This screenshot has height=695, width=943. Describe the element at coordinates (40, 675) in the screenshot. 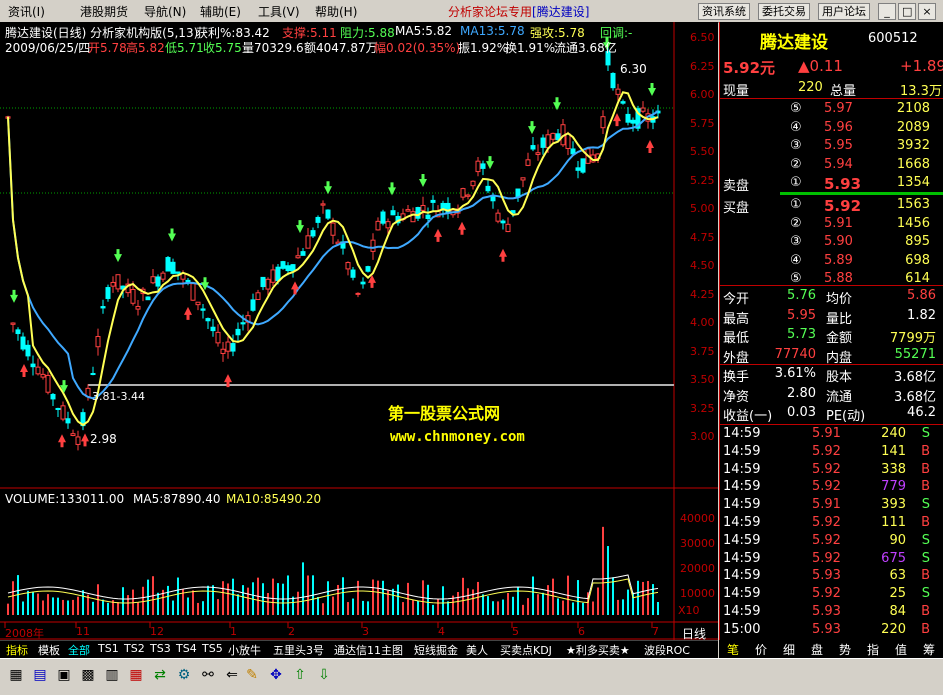

I see `chart-icon: ▤` at that location.